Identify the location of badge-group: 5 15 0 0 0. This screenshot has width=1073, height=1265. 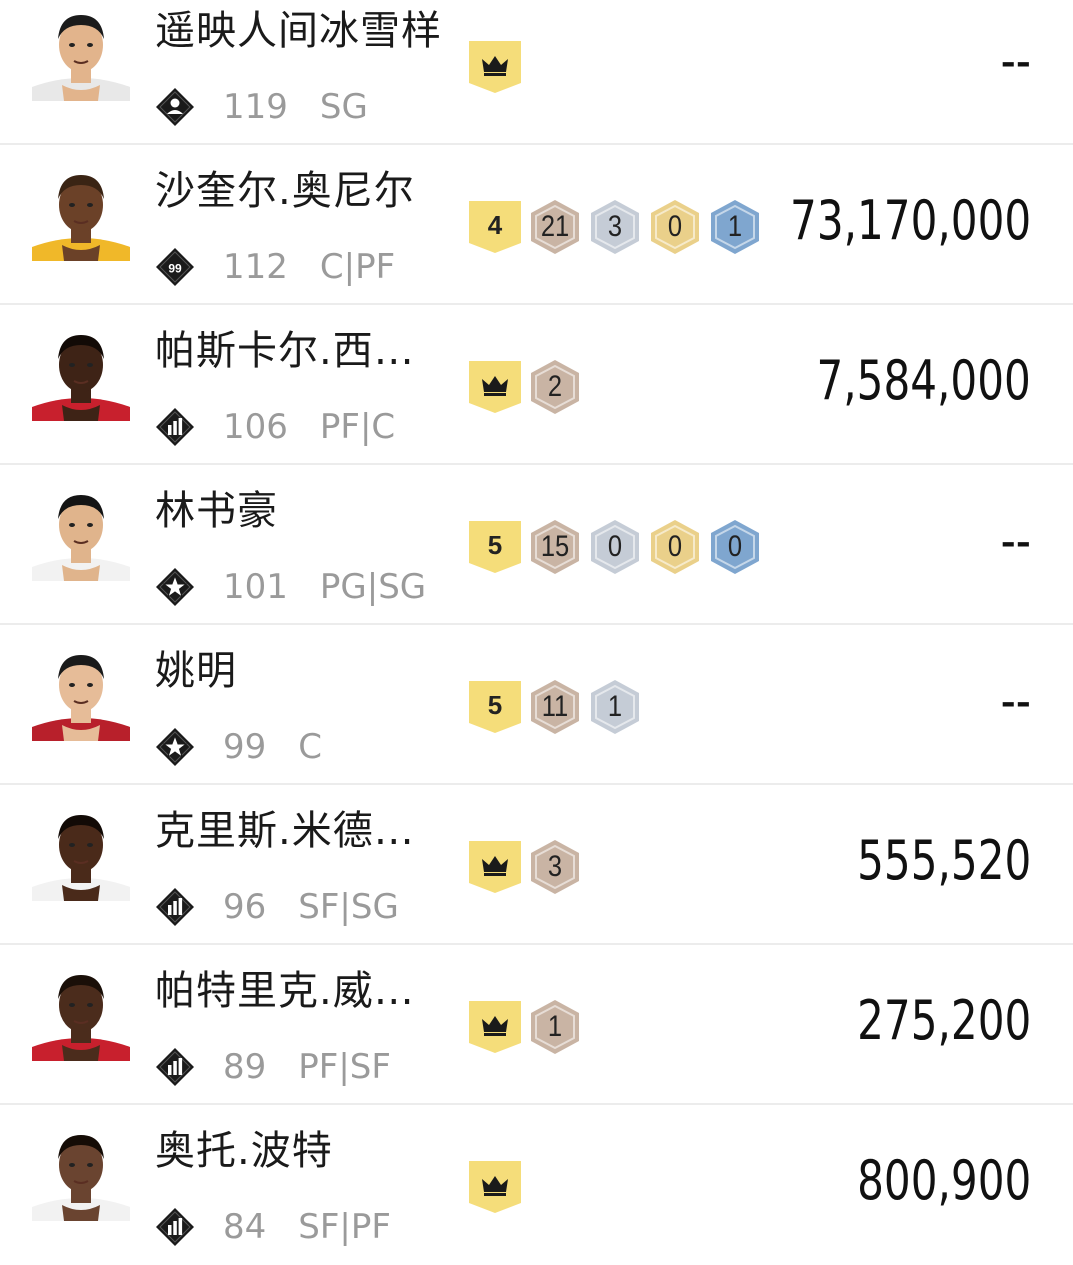
(619, 547).